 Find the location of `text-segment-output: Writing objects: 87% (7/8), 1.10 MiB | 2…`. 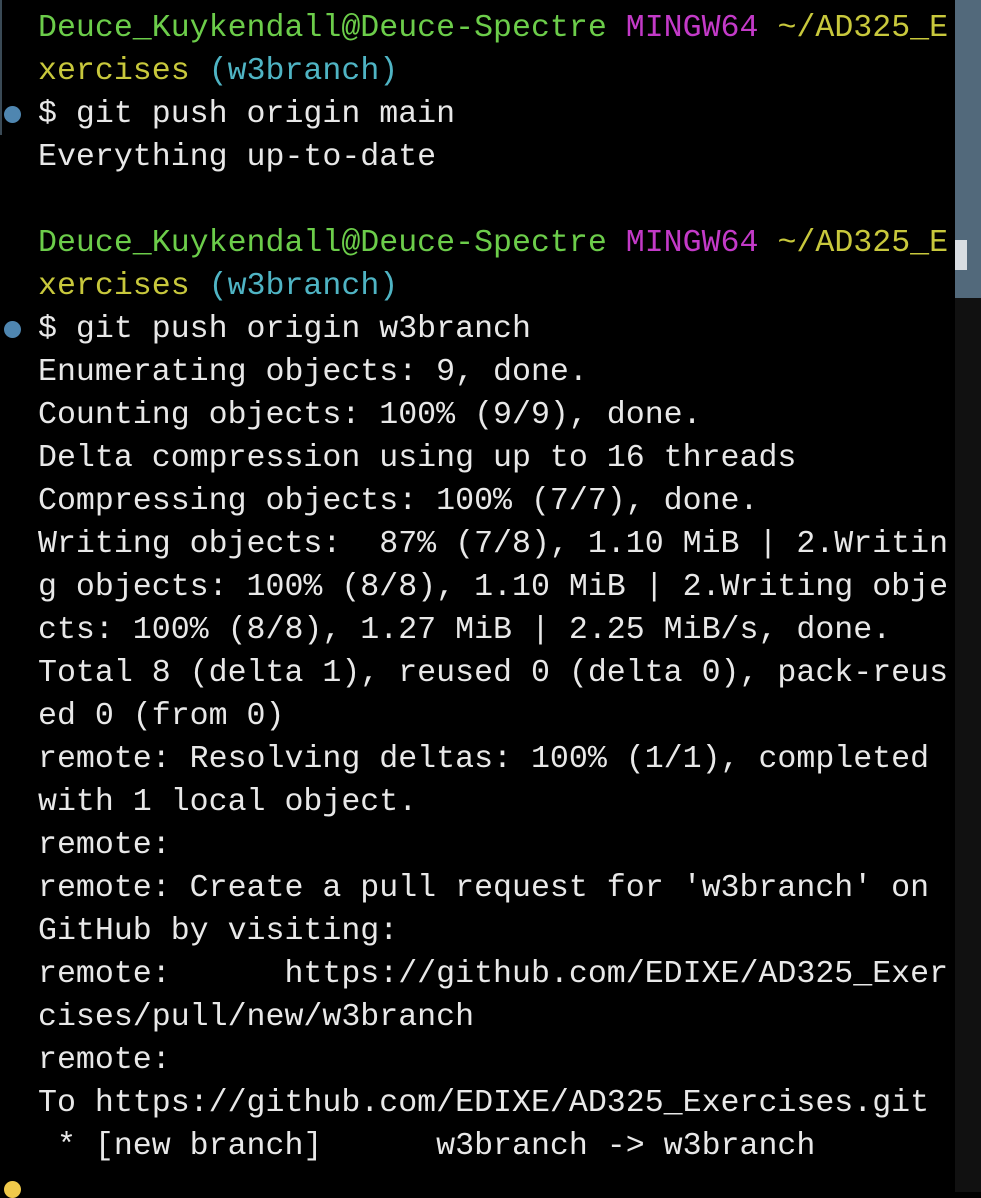

text-segment-output: Writing objects: 87% (7/8), 1.10 MiB | 2… is located at coordinates (493, 544).